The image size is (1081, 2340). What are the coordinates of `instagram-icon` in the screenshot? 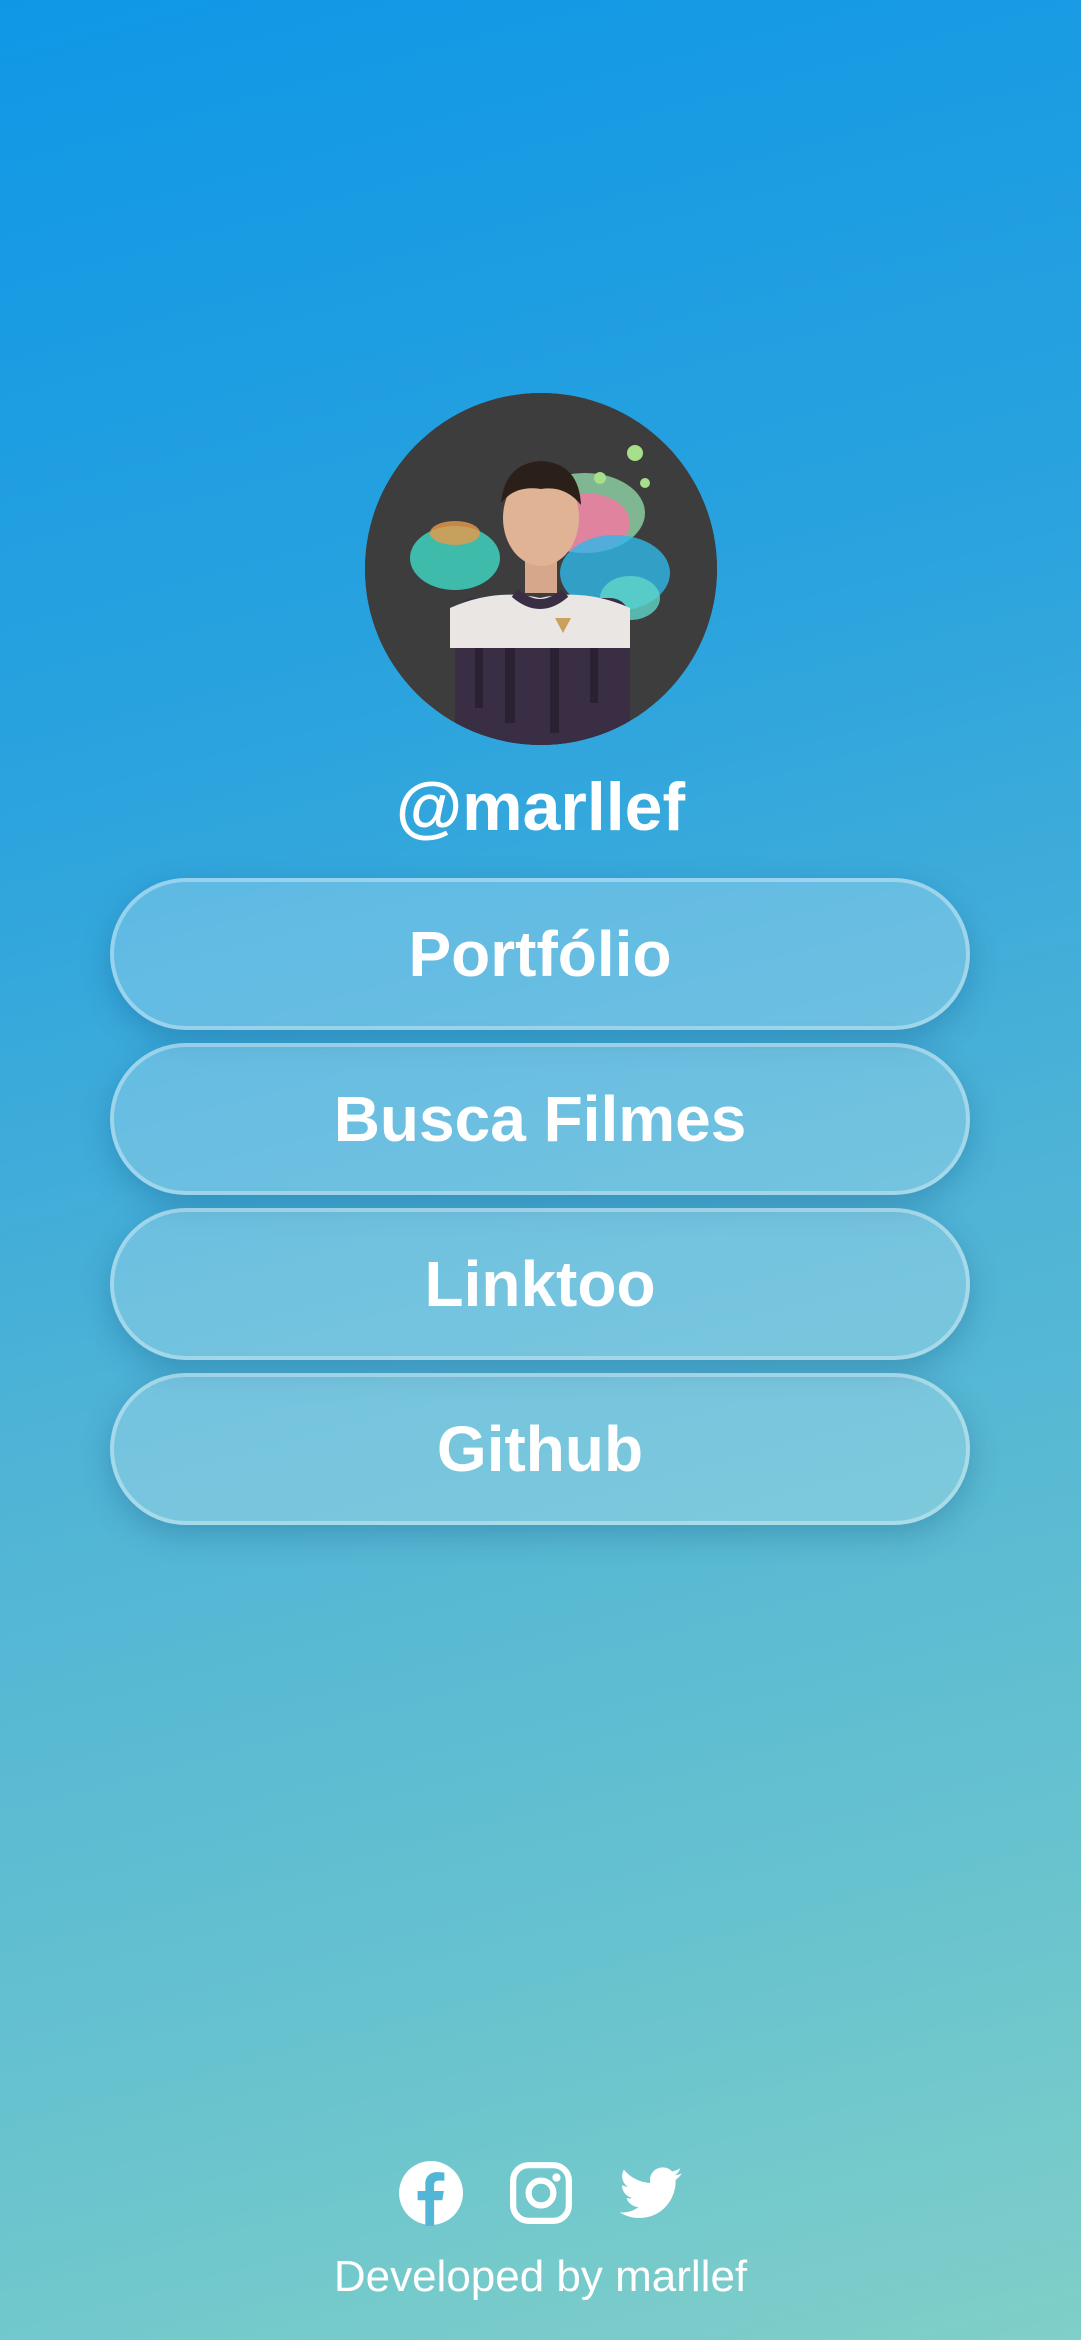 It's located at (541, 2193).